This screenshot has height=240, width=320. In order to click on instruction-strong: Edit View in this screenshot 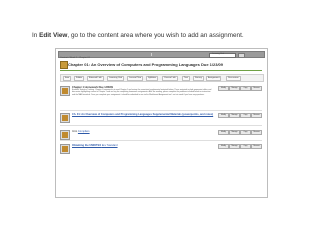, I will do `click(53, 35)`.